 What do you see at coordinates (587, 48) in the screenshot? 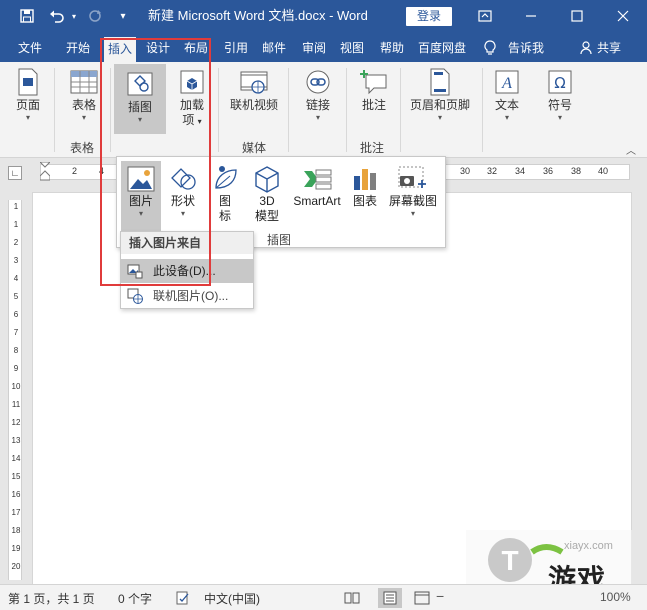
I see `share-user-icon` at bounding box center [587, 48].